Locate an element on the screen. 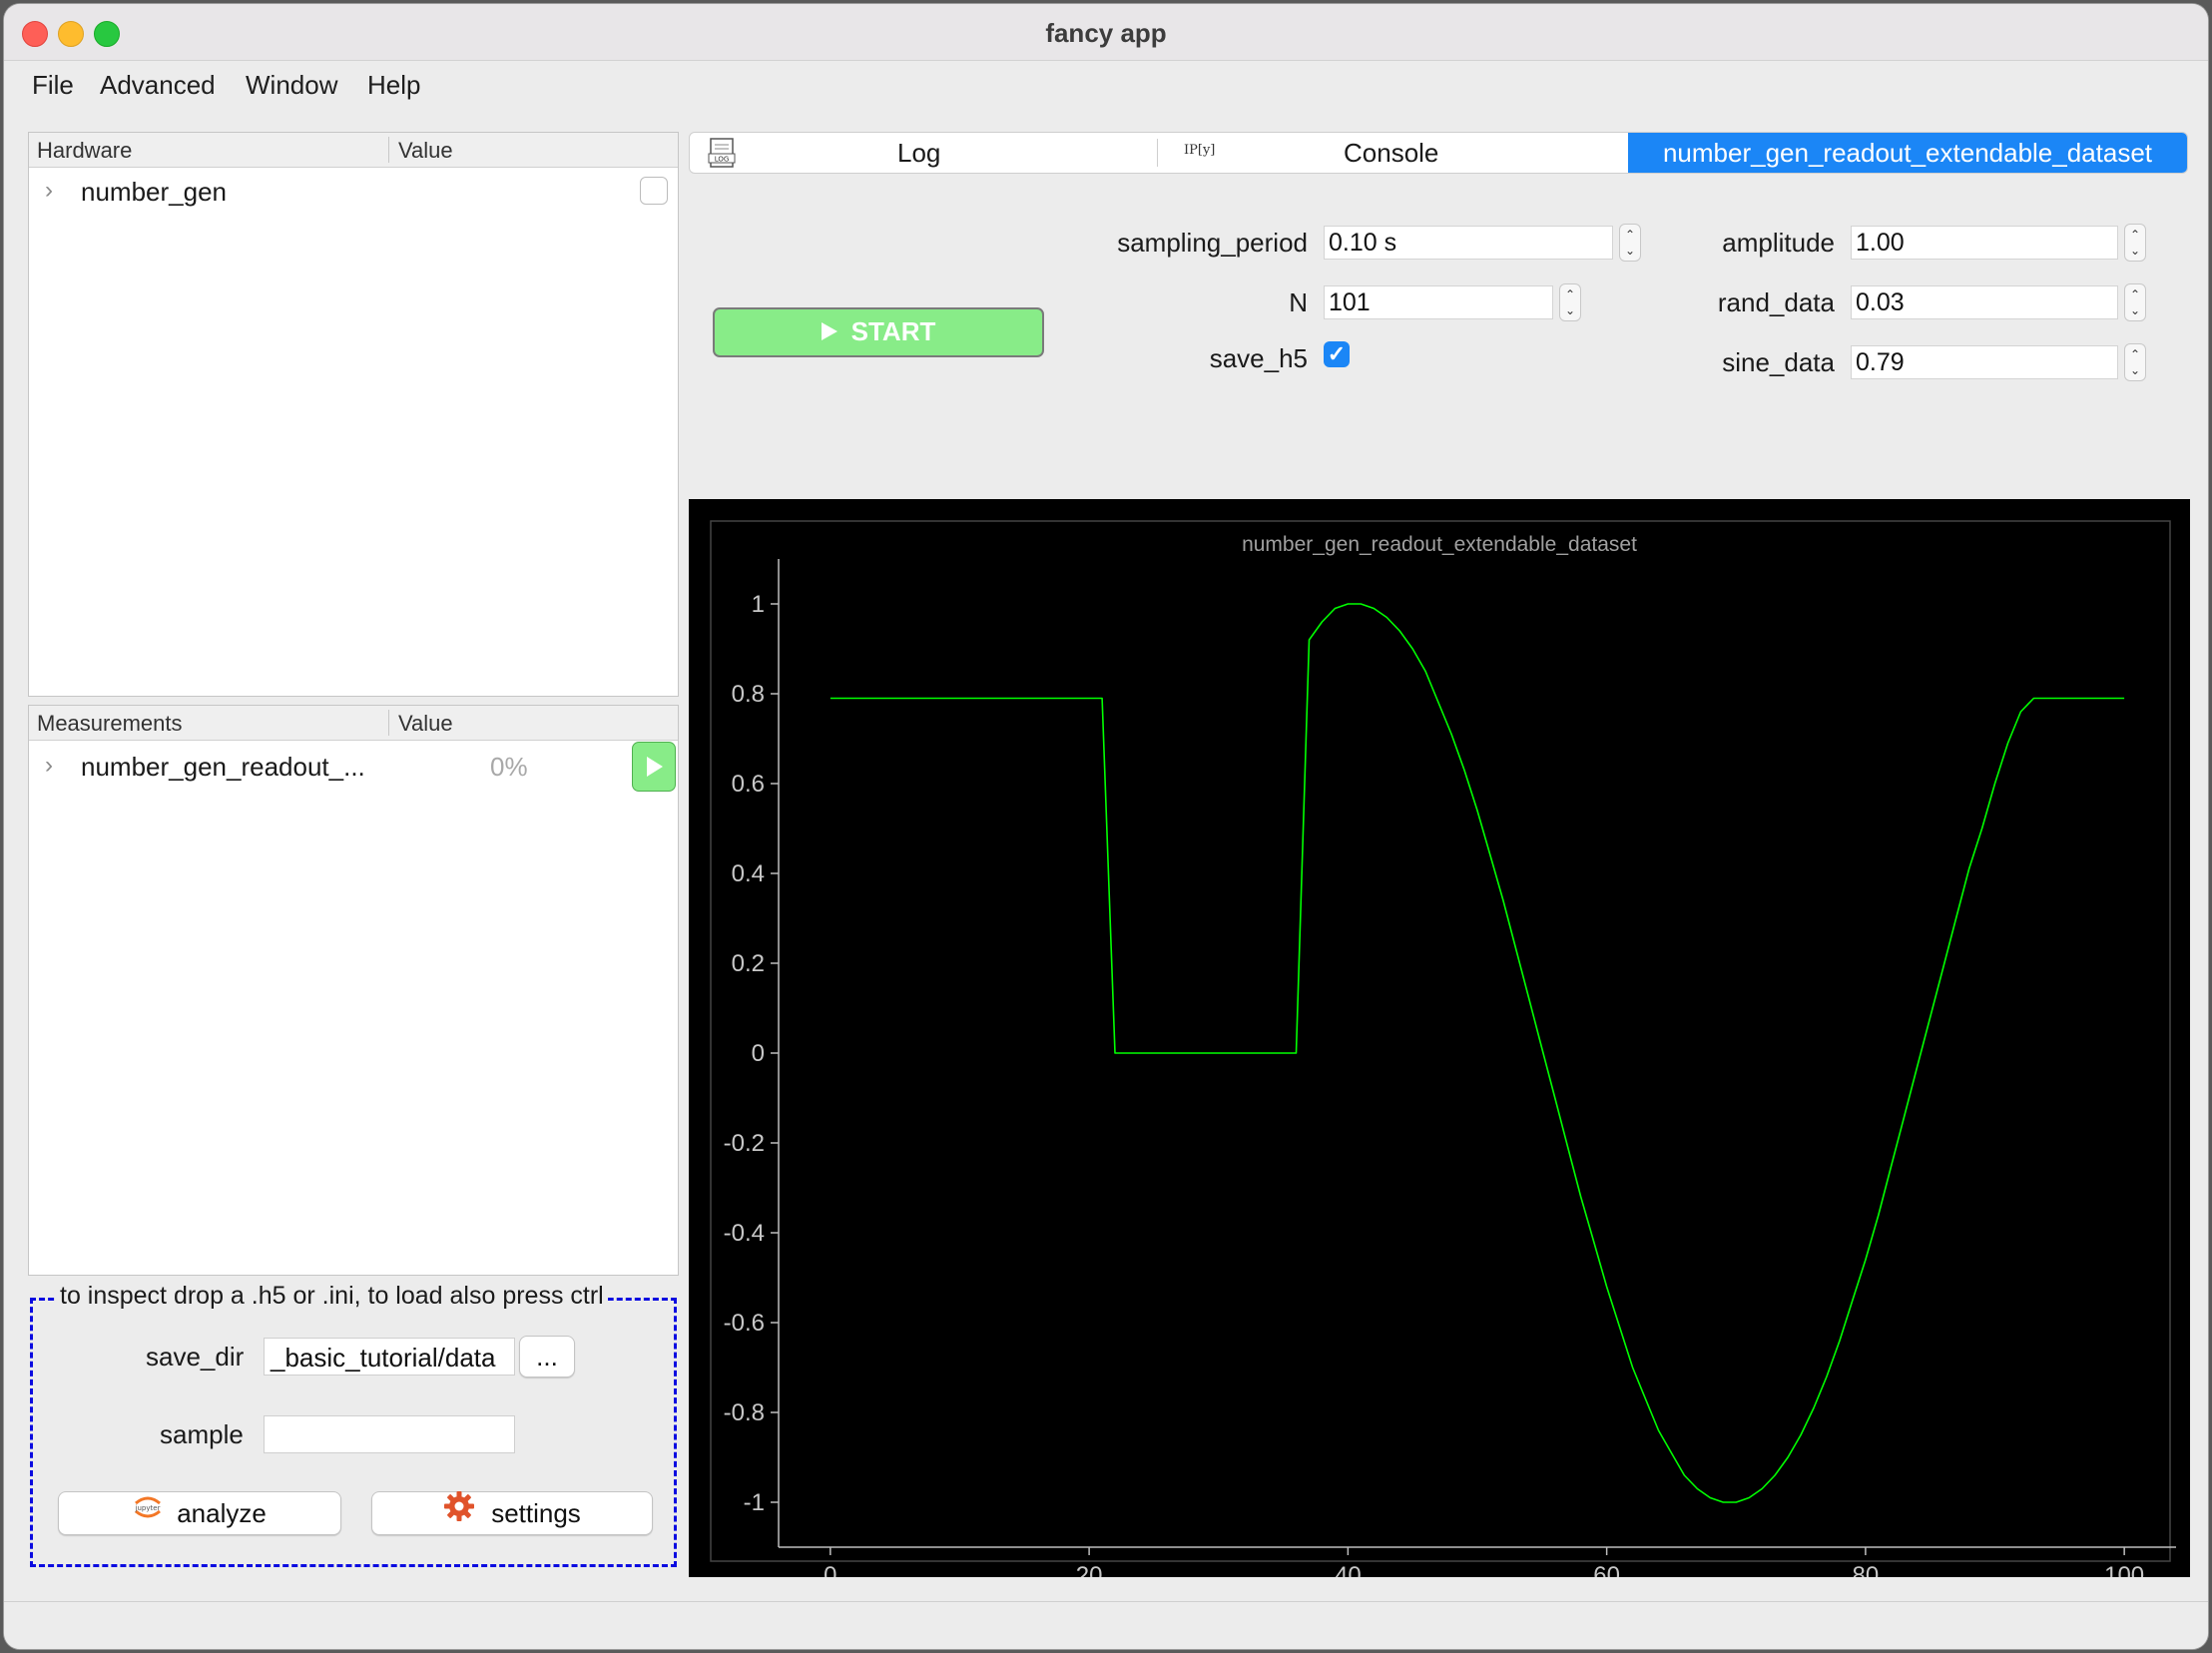 This screenshot has width=2212, height=1653. x-tick-label: 40 is located at coordinates (1348, 1569).